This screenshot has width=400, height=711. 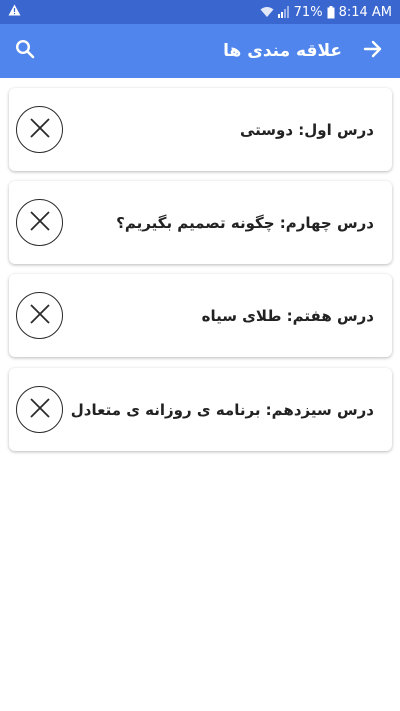 I want to click on status-left, so click(x=14, y=12).